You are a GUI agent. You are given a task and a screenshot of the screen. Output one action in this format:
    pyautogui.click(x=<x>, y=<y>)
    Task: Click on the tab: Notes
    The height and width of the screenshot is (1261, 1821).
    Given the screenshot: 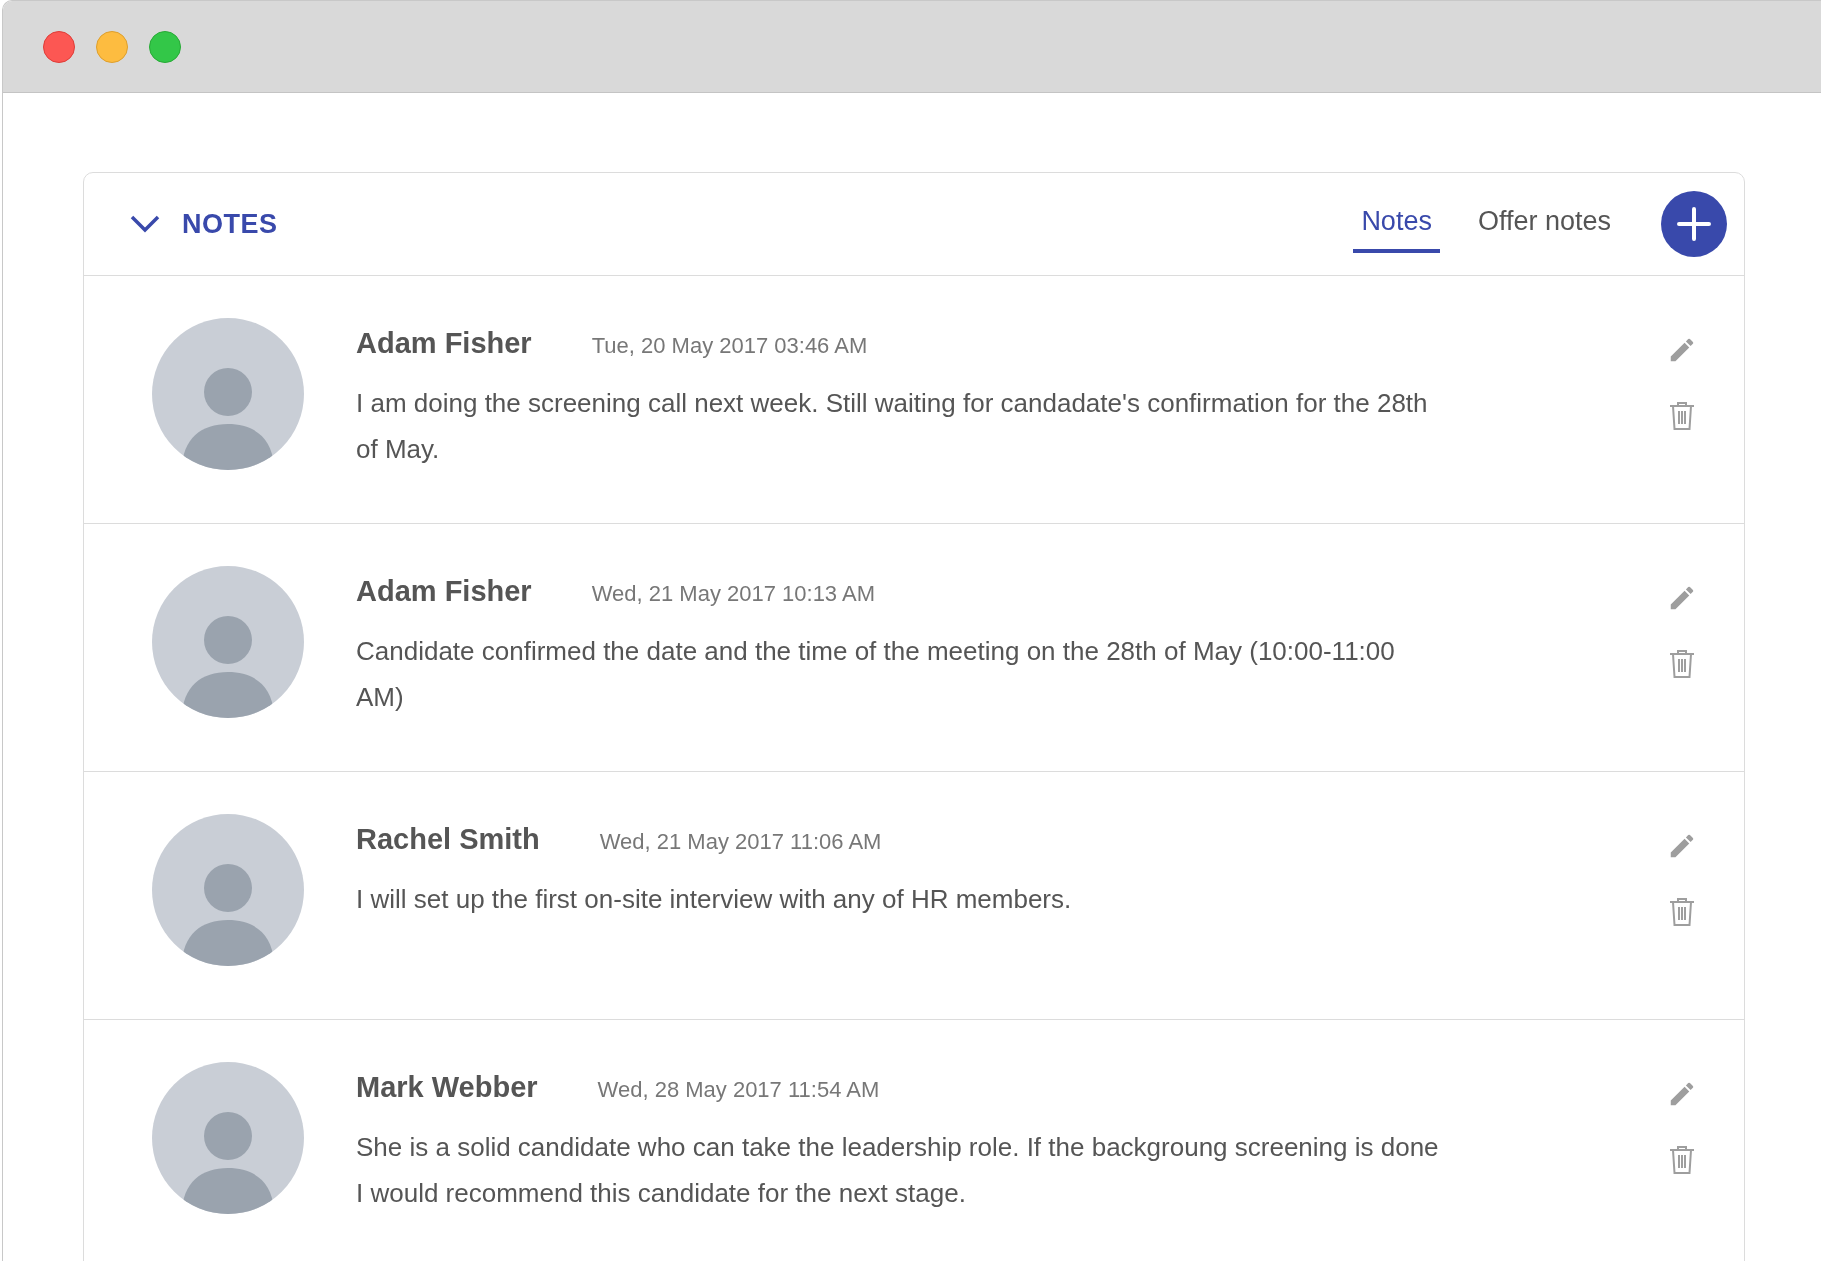 What is the action you would take?
    pyautogui.click(x=1396, y=224)
    